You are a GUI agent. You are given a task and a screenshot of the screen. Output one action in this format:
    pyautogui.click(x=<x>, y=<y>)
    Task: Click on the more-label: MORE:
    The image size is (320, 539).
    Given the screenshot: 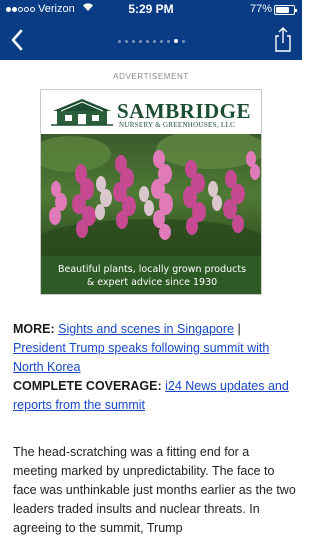 What is the action you would take?
    pyautogui.click(x=34, y=329)
    